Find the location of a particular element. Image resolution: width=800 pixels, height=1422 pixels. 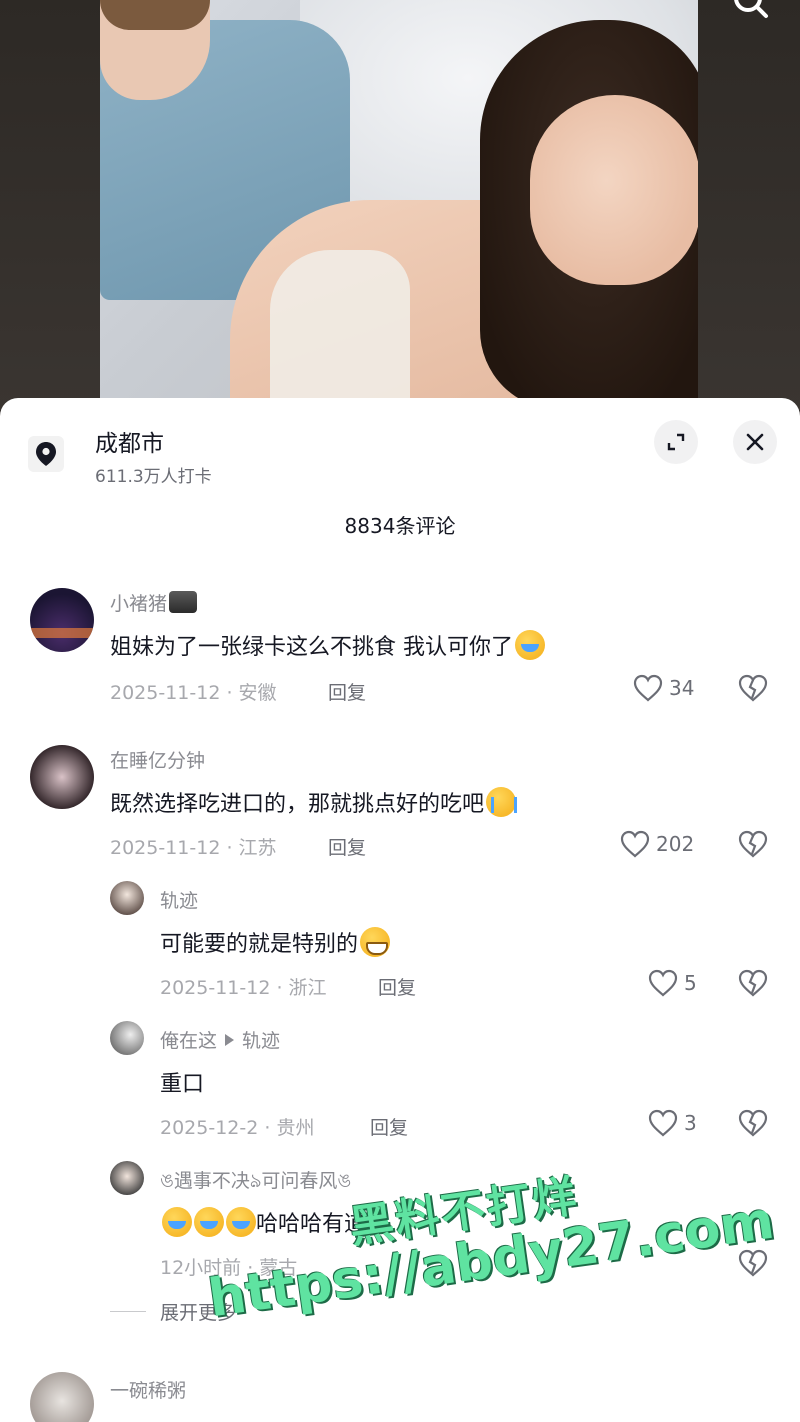

comment-text: 既然选择吃进口的，那就挑点好的吃吧 is located at coordinates (314, 802).